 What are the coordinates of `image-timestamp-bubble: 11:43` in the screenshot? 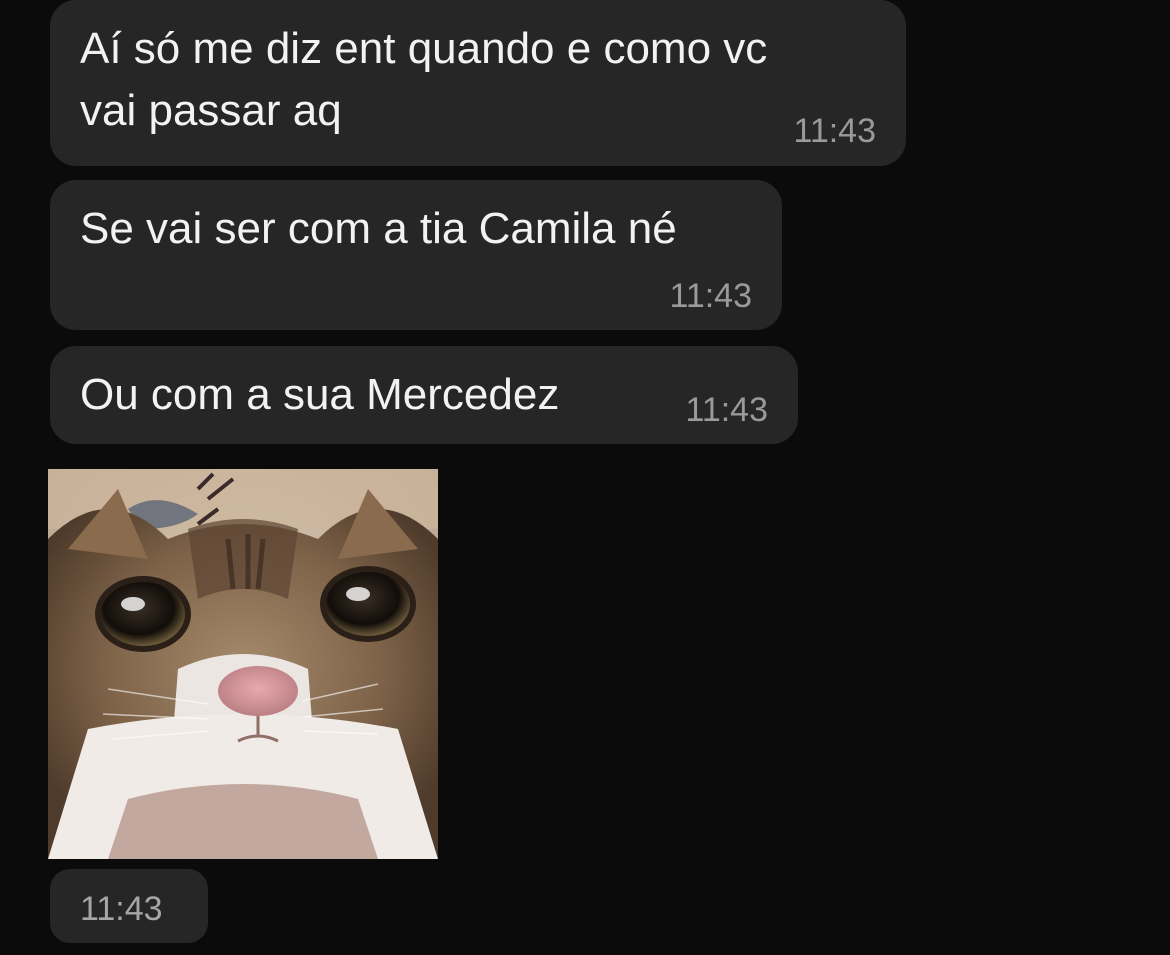 It's located at (129, 906).